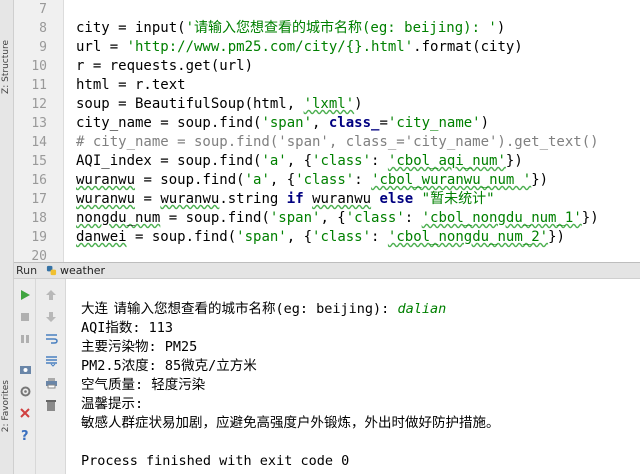  I want to click on console-user-input: dalian, so click(422, 309).